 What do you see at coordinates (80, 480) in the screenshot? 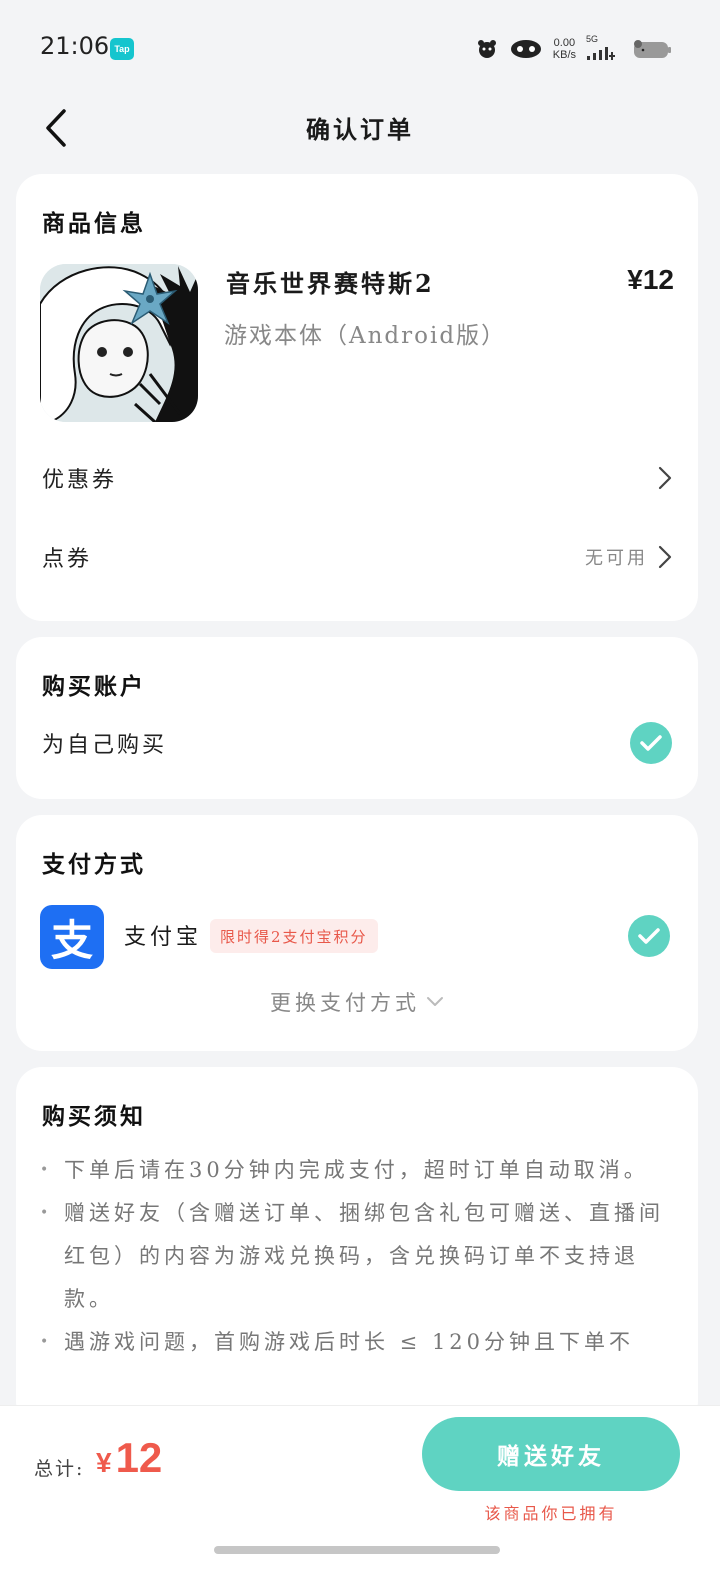
I see `coupon-label: 优惠券` at bounding box center [80, 480].